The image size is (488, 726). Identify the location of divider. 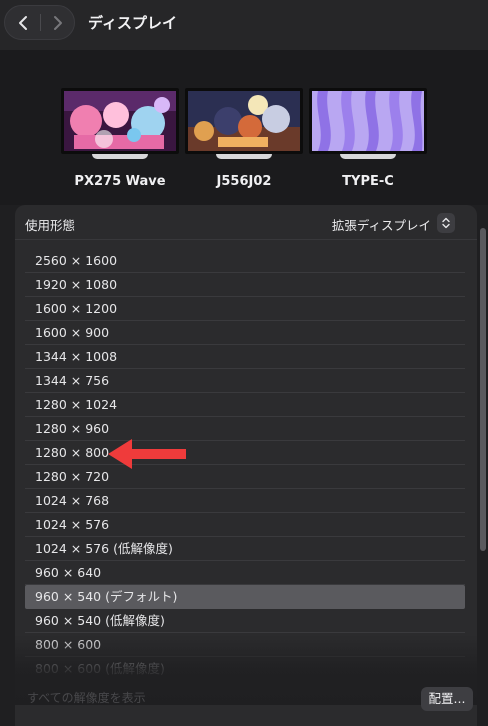
(246, 239).